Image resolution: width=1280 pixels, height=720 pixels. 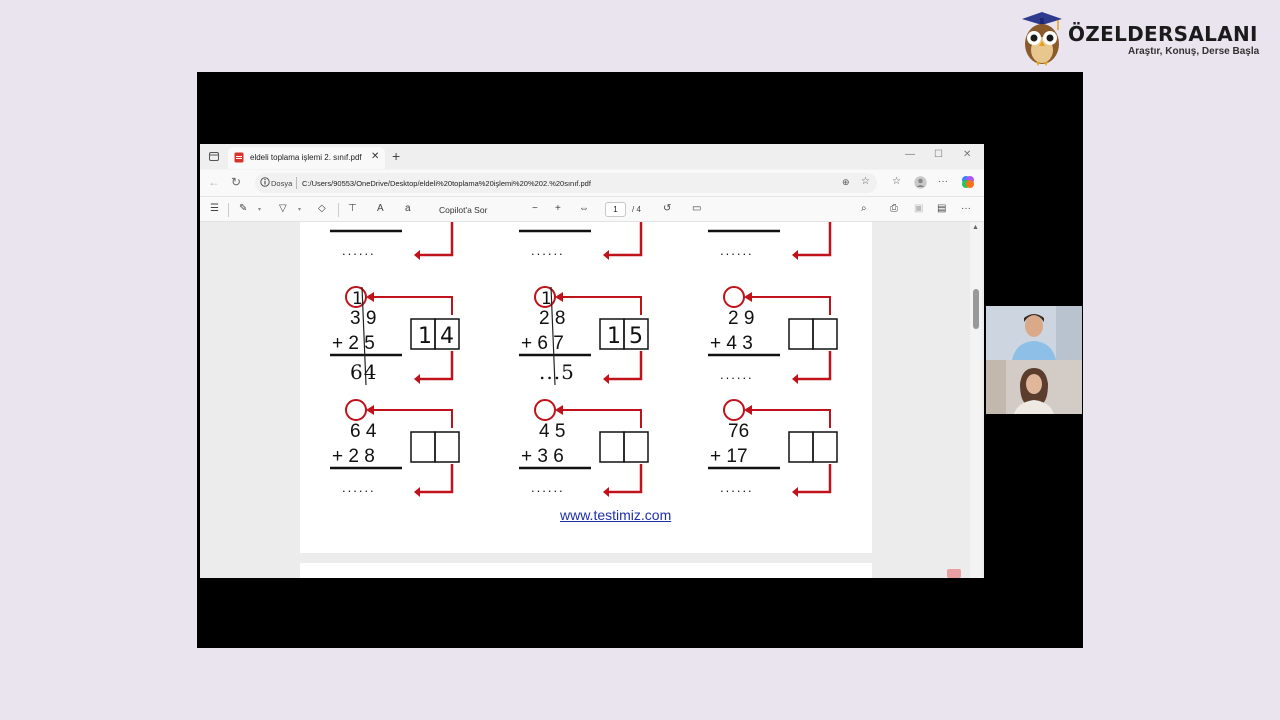 What do you see at coordinates (920, 182) in the screenshot?
I see `profile-avatar-icon` at bounding box center [920, 182].